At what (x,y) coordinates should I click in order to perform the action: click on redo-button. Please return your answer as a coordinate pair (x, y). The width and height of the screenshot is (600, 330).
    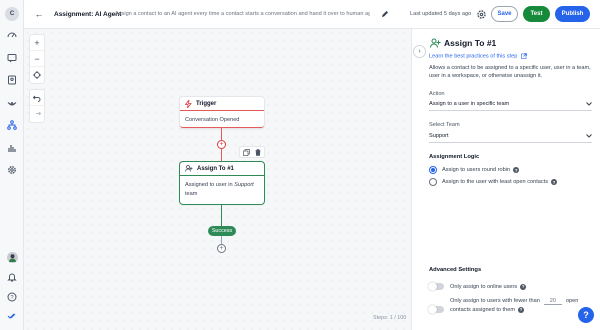
    Looking at the image, I should click on (37, 114).